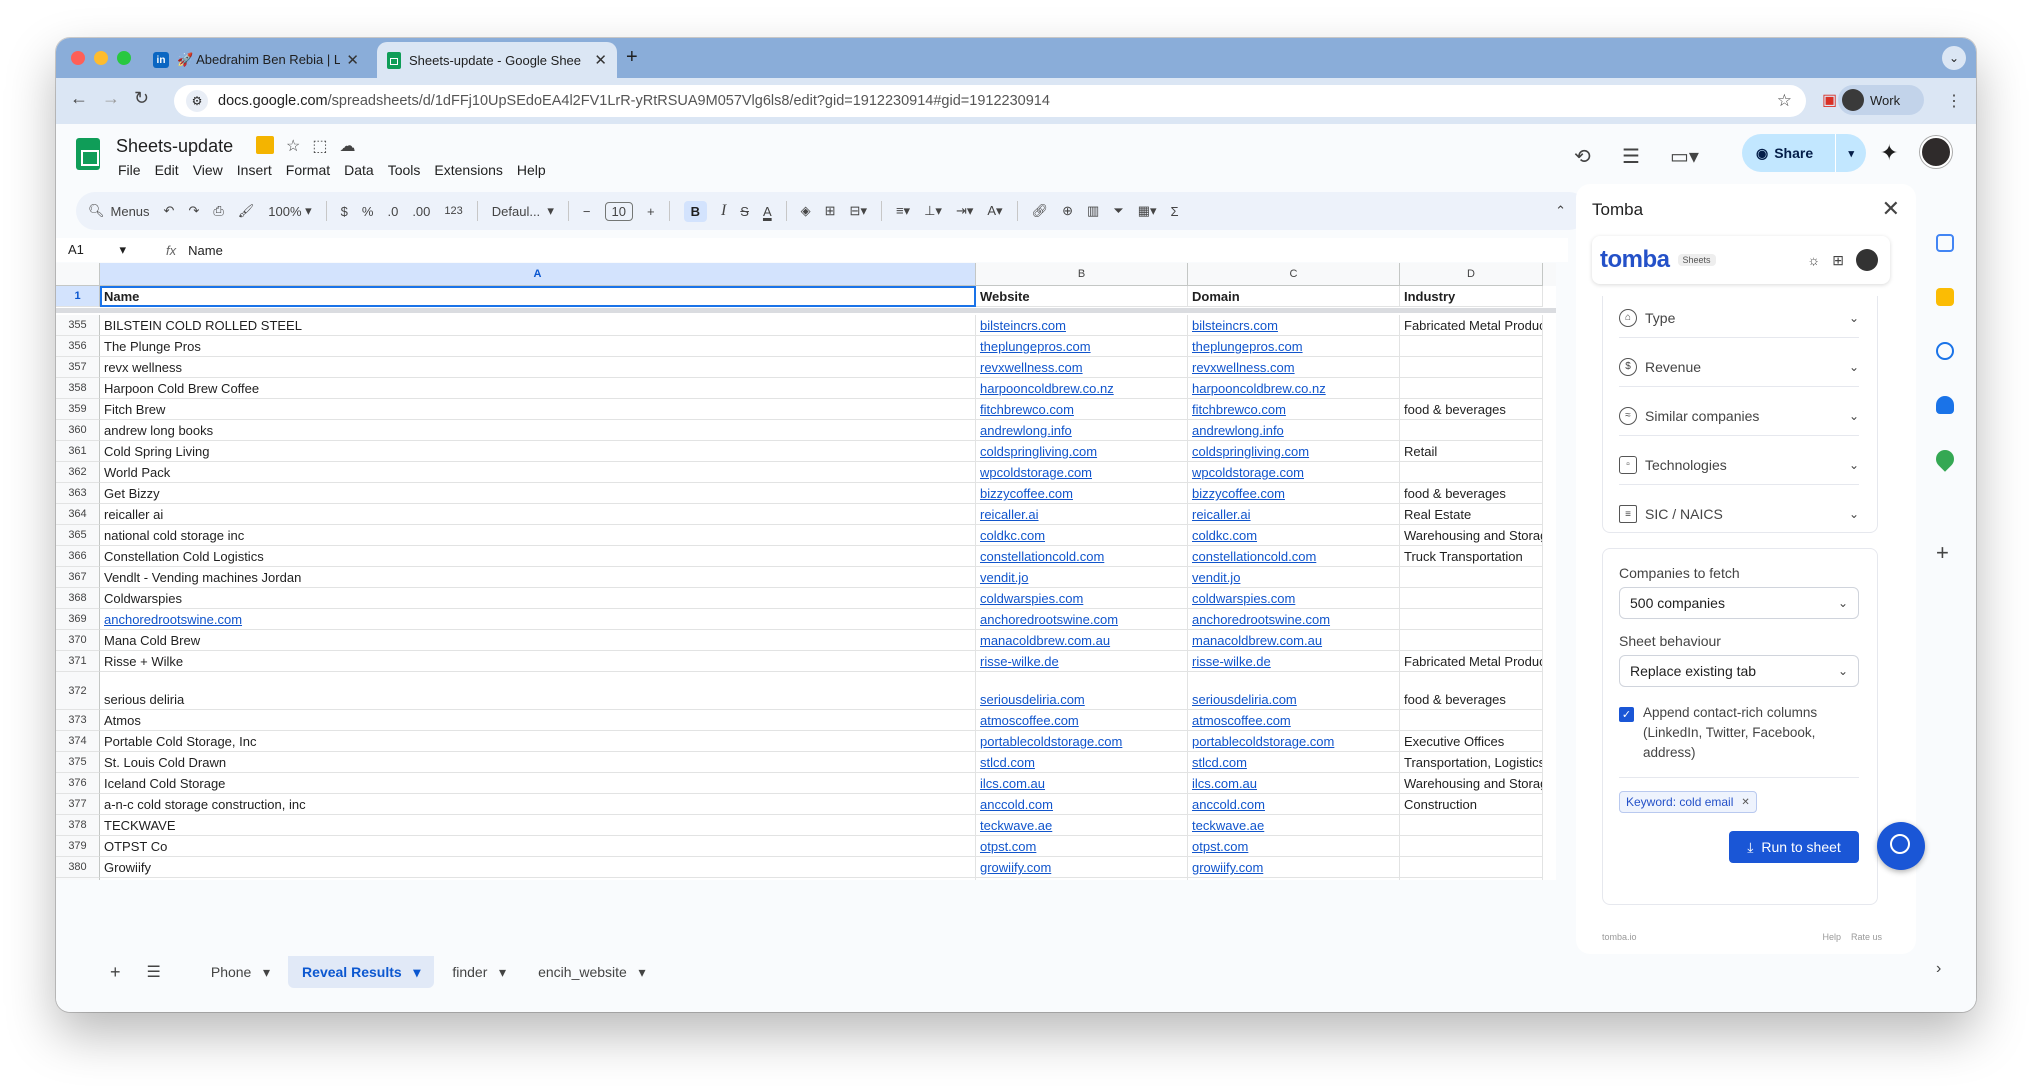 The width and height of the screenshot is (2032, 1086). What do you see at coordinates (1082, 493) in the screenshot?
I see `cell-website: bizzycoffee.com` at bounding box center [1082, 493].